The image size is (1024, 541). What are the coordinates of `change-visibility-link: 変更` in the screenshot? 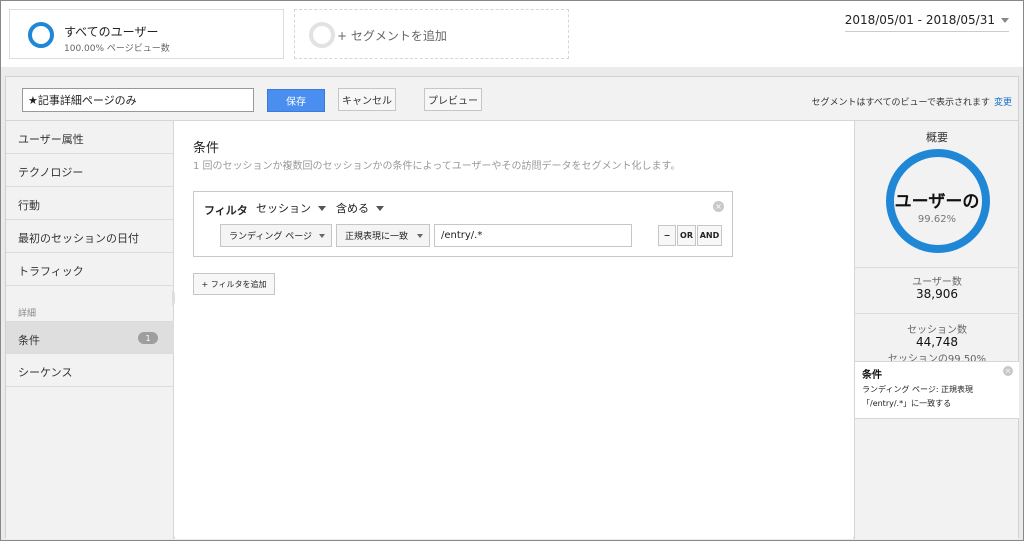 It's located at (1003, 101).